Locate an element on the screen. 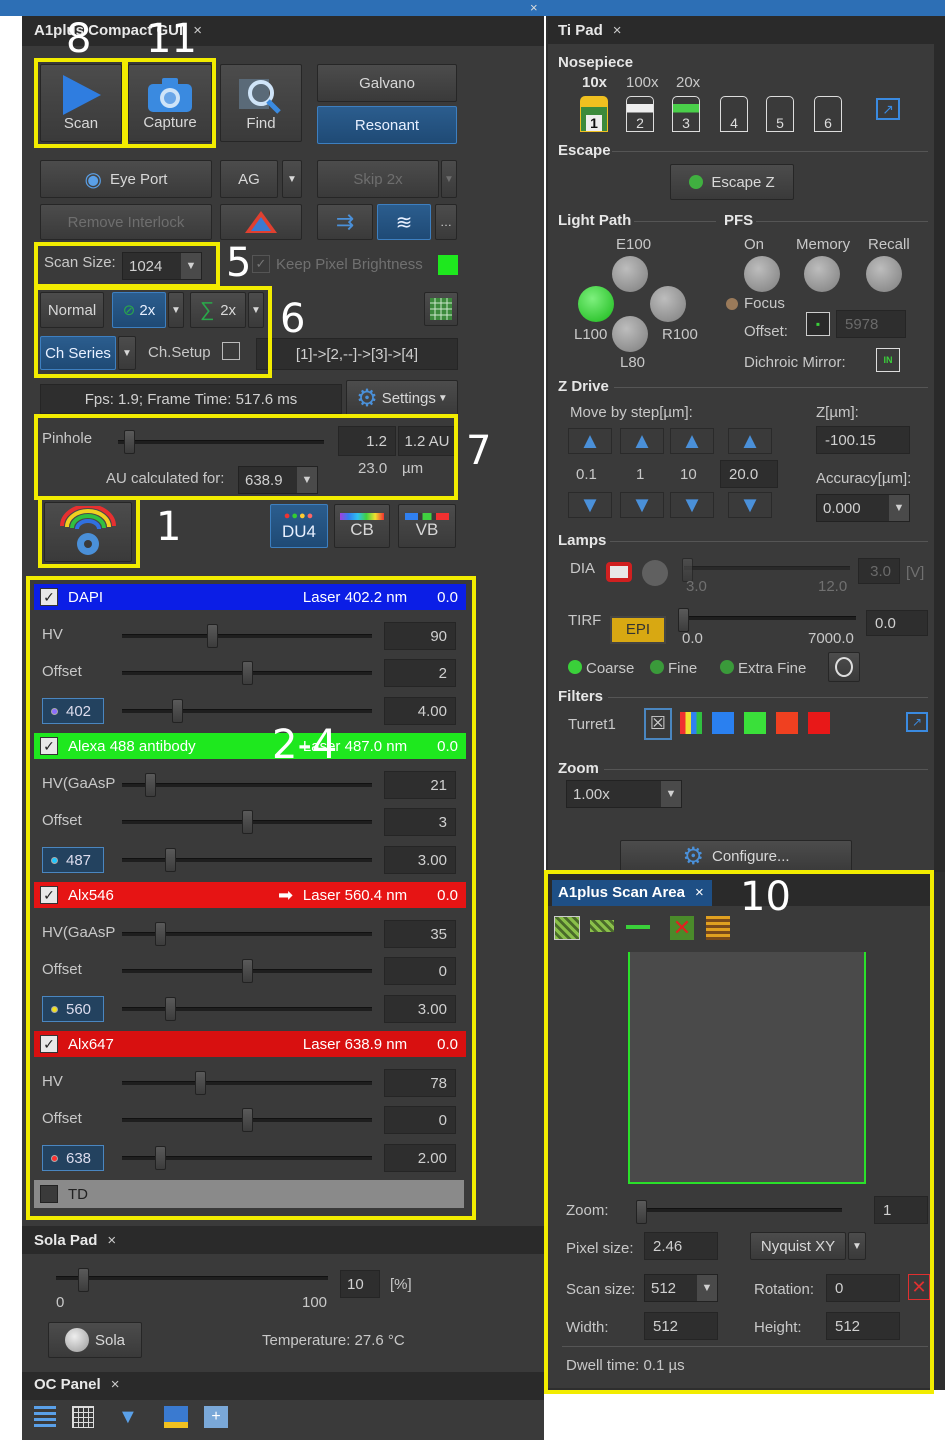 This screenshot has width=945, height=1440. pfs-on-button is located at coordinates (762, 274).